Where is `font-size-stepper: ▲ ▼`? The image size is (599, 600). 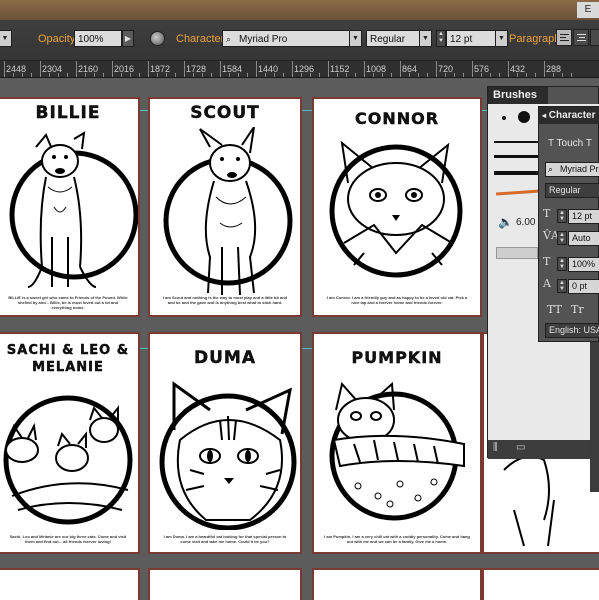 font-size-stepper: ▲ ▼ is located at coordinates (441, 38).